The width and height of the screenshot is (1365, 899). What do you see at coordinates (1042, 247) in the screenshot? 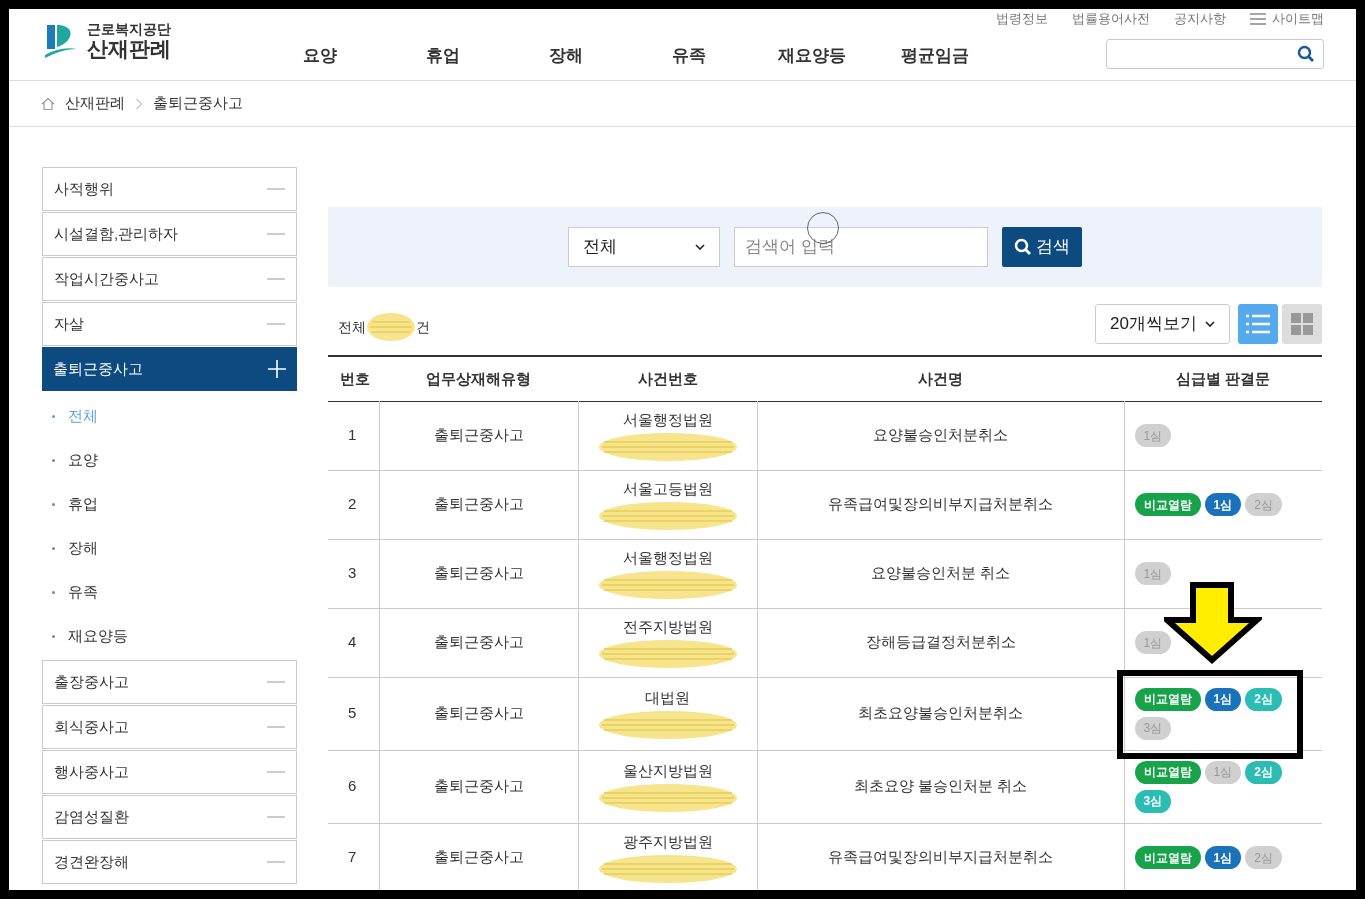
I see `search-button: 검색` at bounding box center [1042, 247].